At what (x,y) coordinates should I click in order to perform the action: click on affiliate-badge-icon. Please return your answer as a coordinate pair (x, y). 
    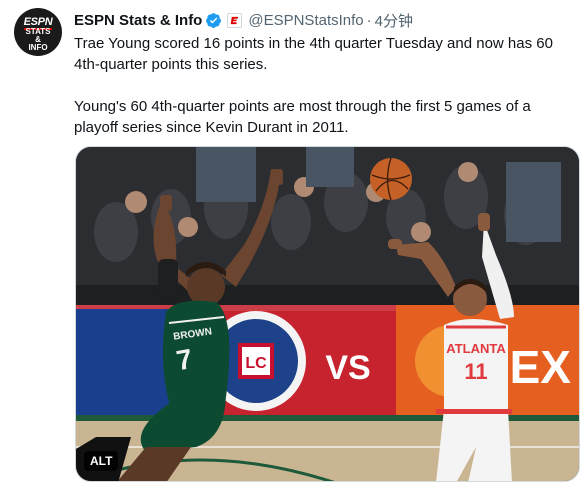
    Looking at the image, I should click on (235, 20).